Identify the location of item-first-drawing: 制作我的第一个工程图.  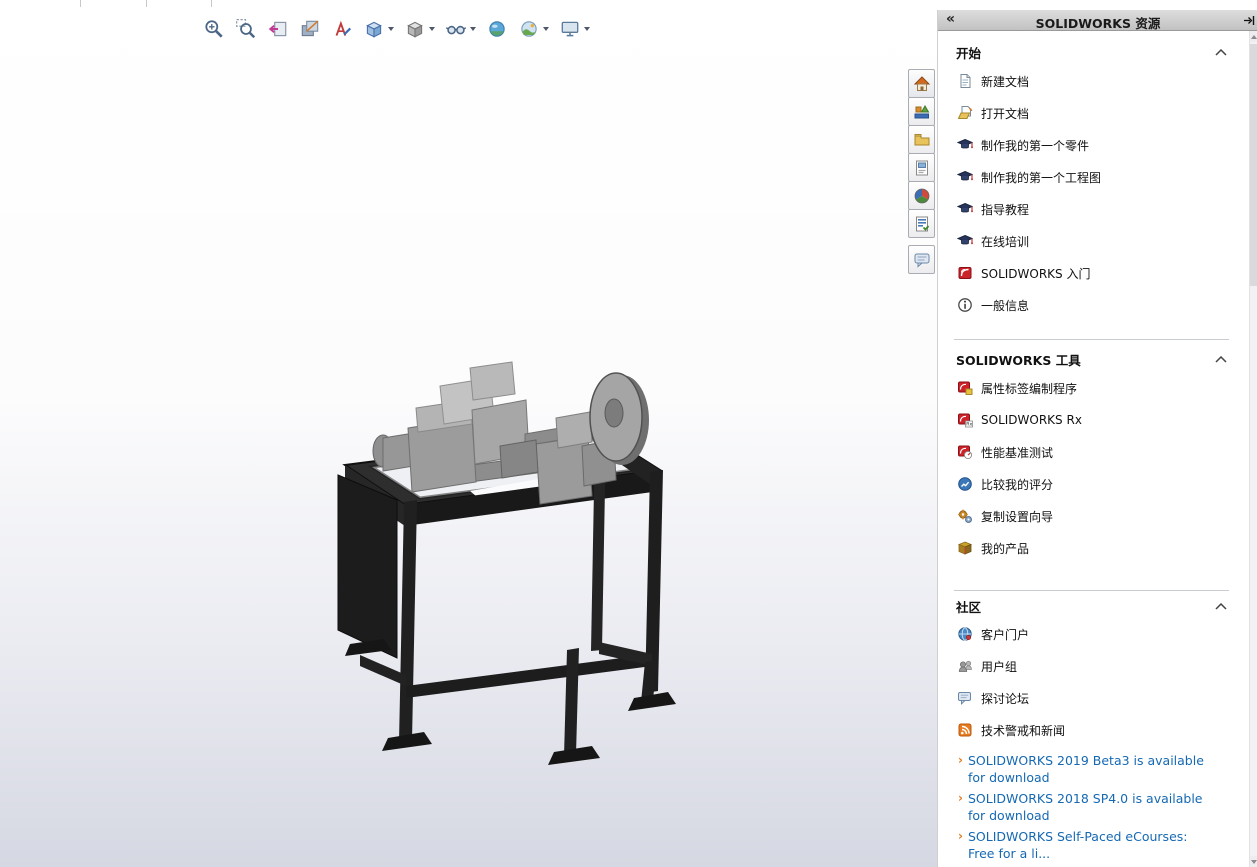
(1101, 177).